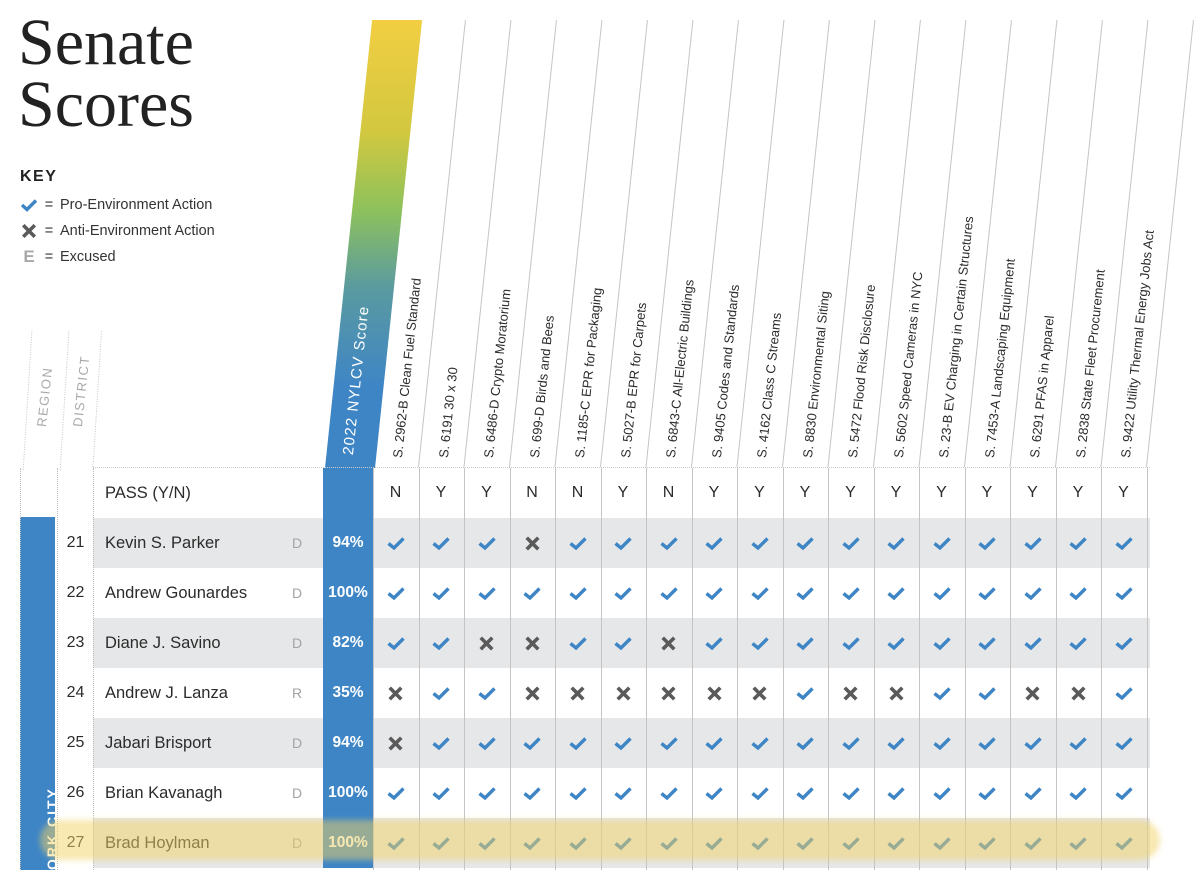 The width and height of the screenshot is (1200, 870). What do you see at coordinates (348, 493) in the screenshot?
I see `score-bar-cell` at bounding box center [348, 493].